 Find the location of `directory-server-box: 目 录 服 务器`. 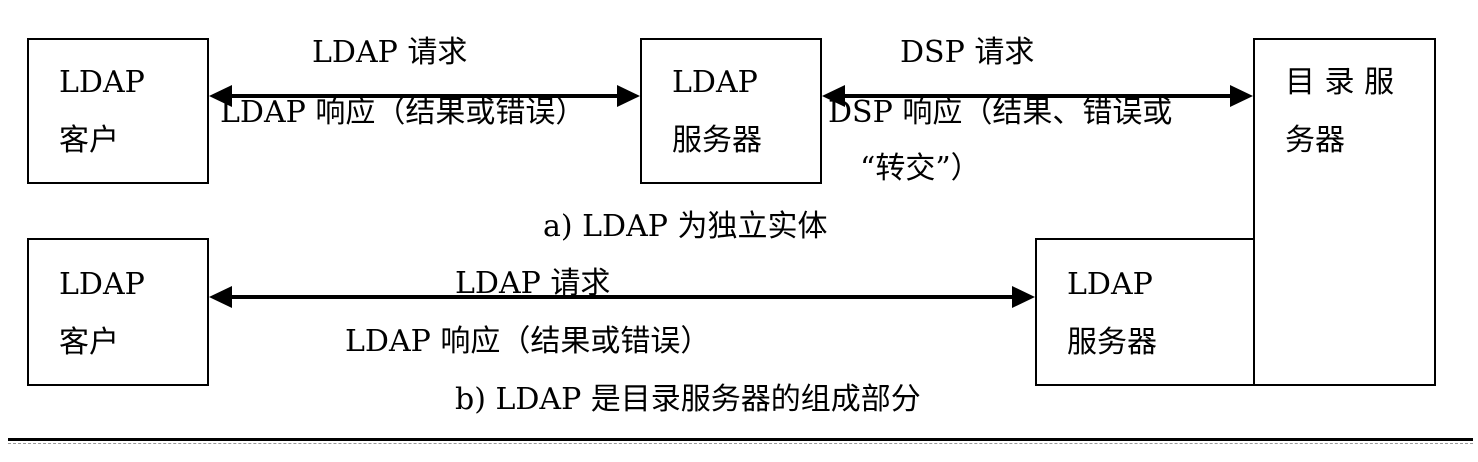

directory-server-box: 目 录 服 务器 is located at coordinates (1344, 212).